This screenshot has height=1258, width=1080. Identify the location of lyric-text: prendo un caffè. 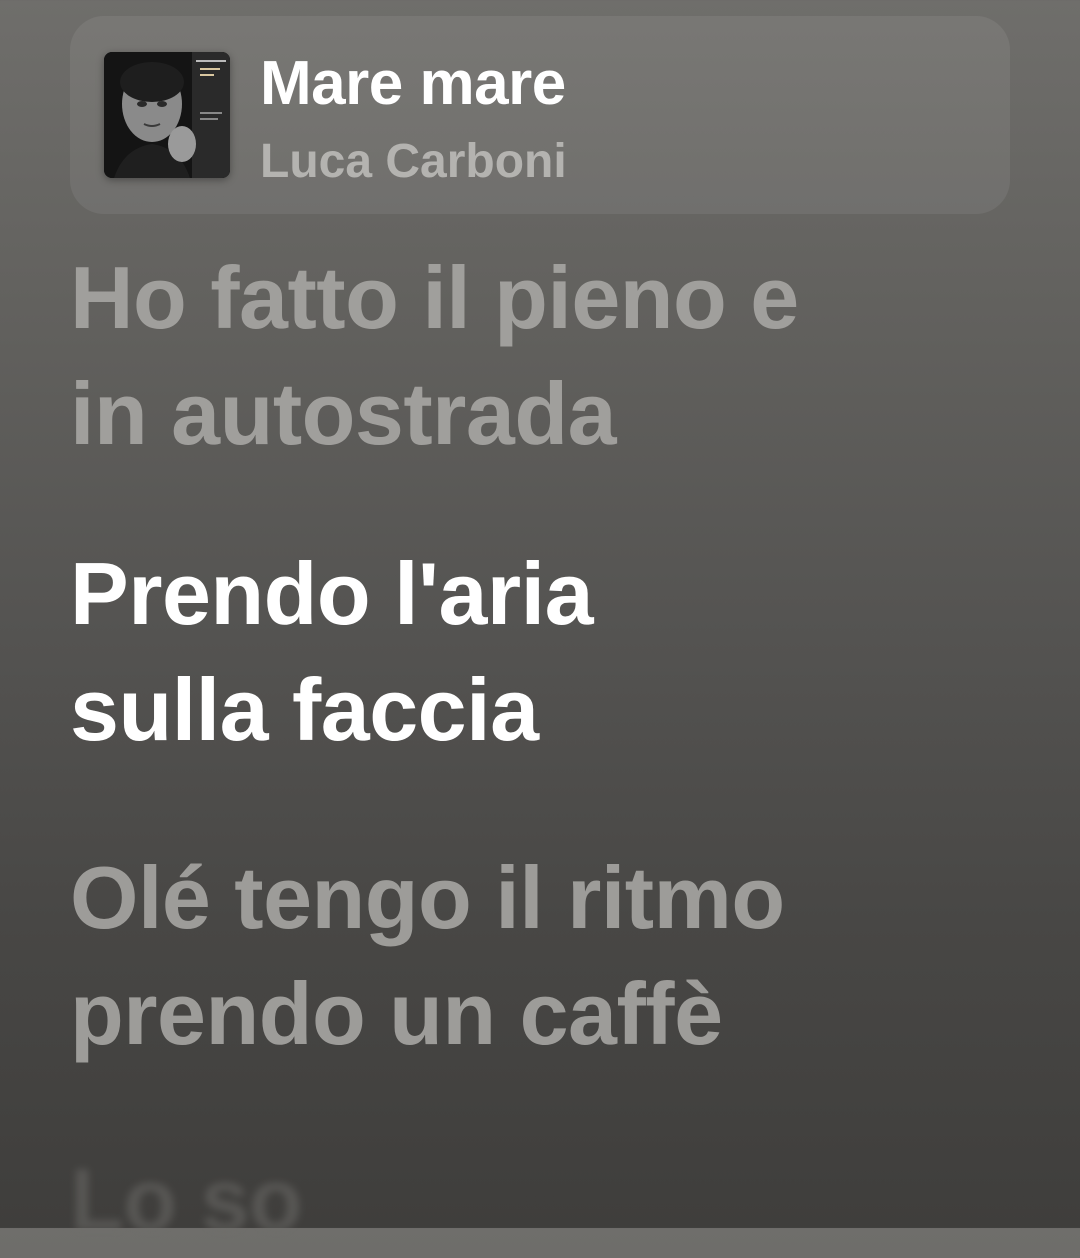
(396, 1013).